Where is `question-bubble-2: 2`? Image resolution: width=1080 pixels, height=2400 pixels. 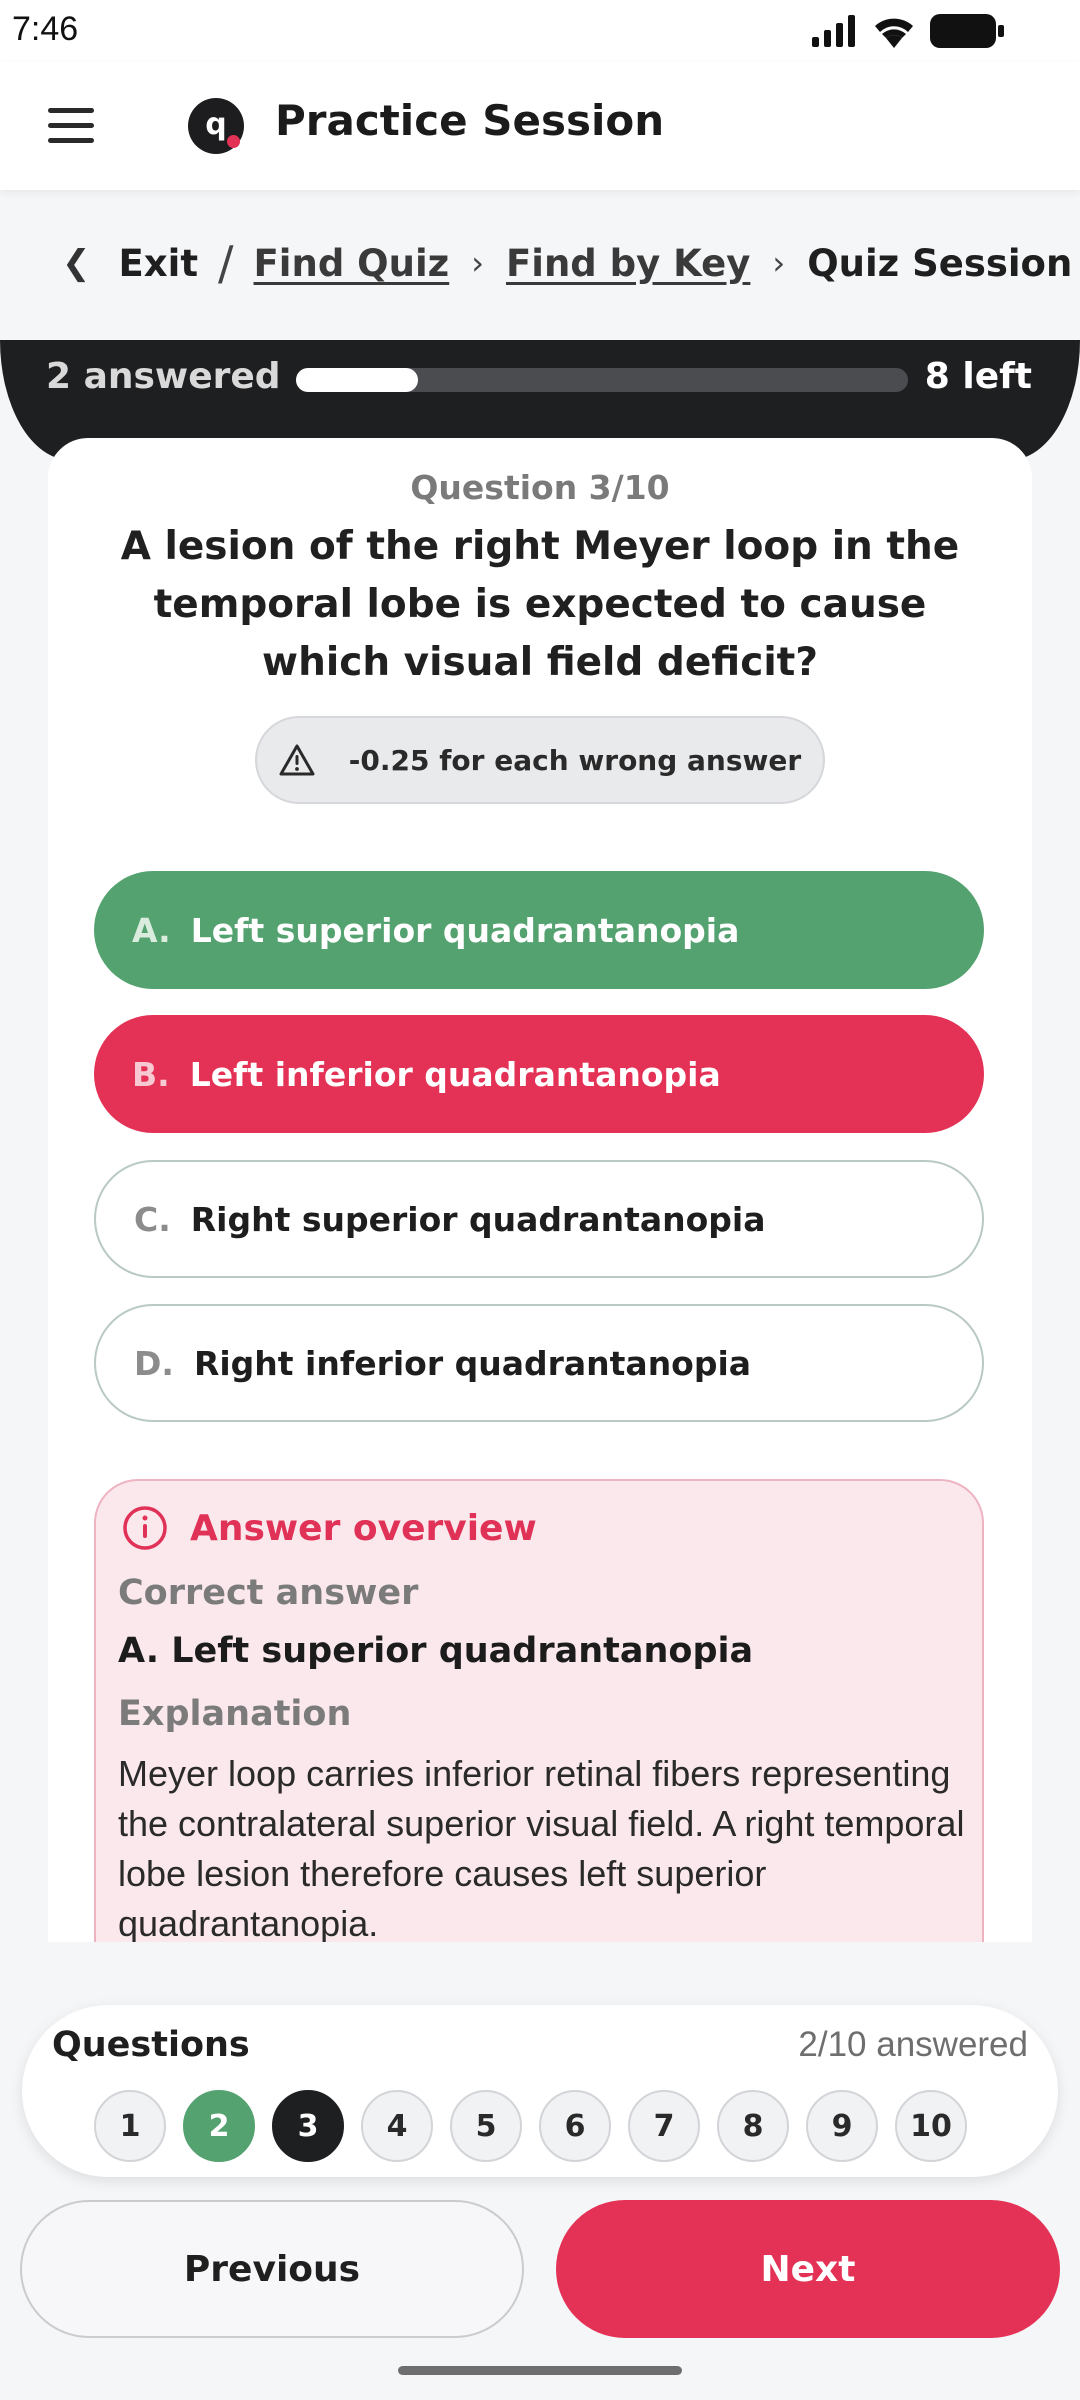
question-bubble-2: 2 is located at coordinates (219, 2126).